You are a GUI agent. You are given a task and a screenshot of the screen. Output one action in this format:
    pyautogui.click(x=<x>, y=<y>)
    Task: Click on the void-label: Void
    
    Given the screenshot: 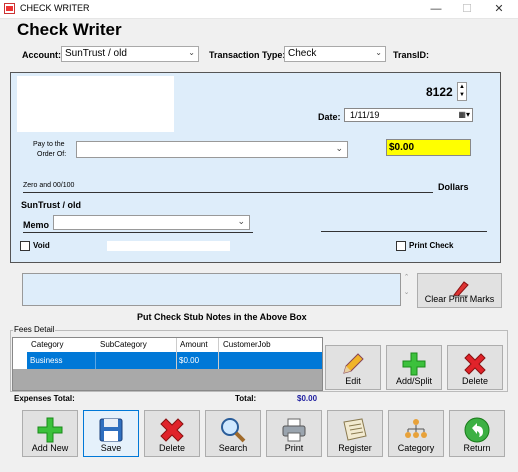 What is the action you would take?
    pyautogui.click(x=41, y=245)
    